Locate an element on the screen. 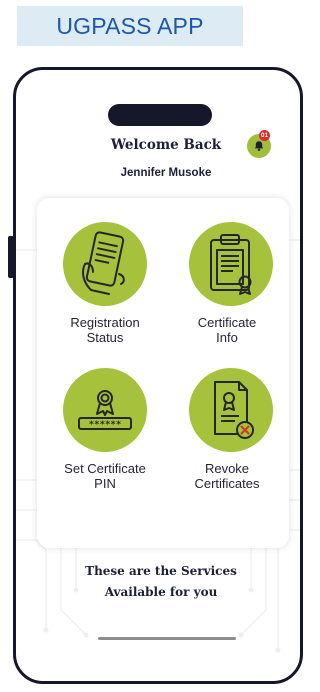  certificate-info-tile: Certificate Info is located at coordinates (227, 287).